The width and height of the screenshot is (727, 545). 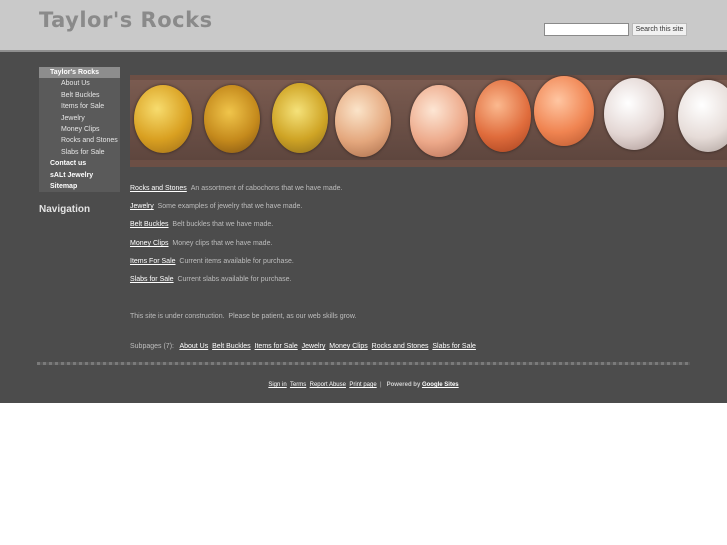 I want to click on rocks-and-stones-link: Rocks and Stones, so click(x=158, y=188).